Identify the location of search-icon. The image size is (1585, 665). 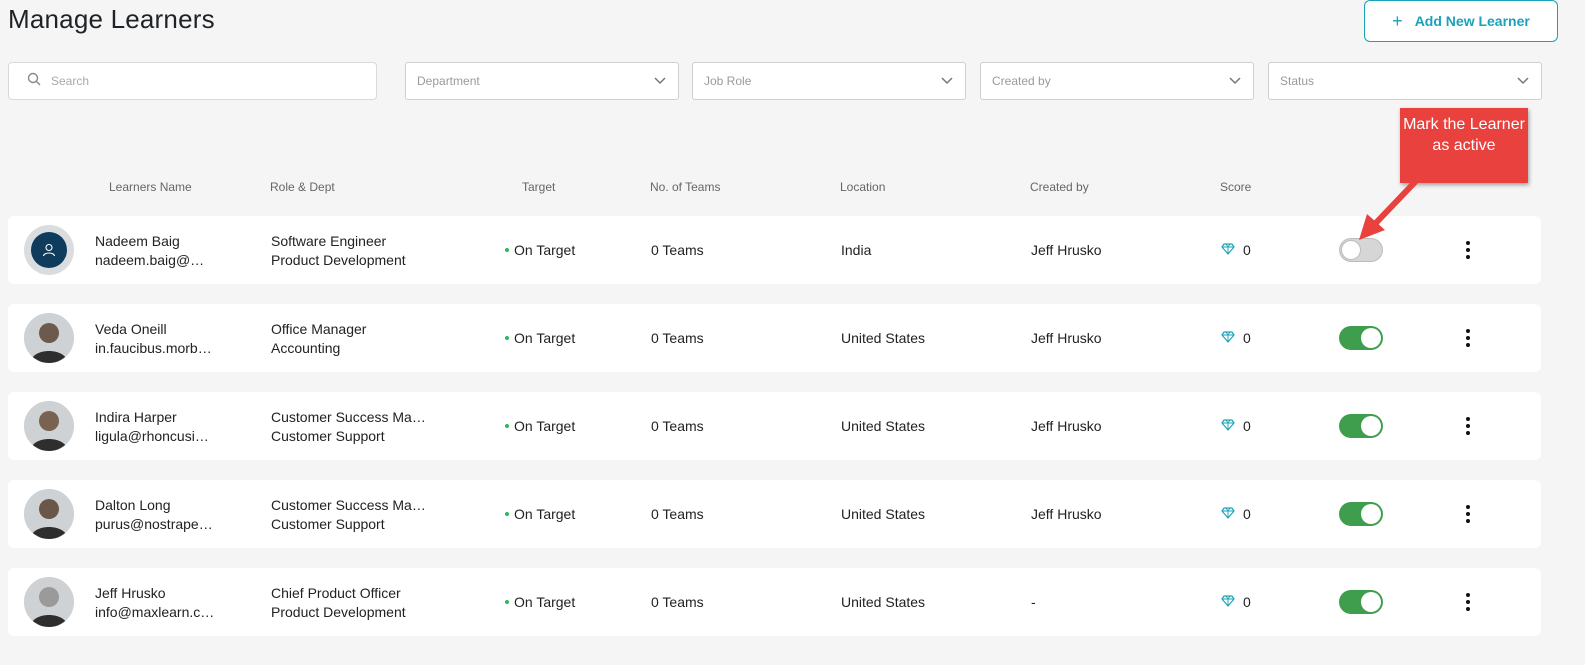
(34, 81).